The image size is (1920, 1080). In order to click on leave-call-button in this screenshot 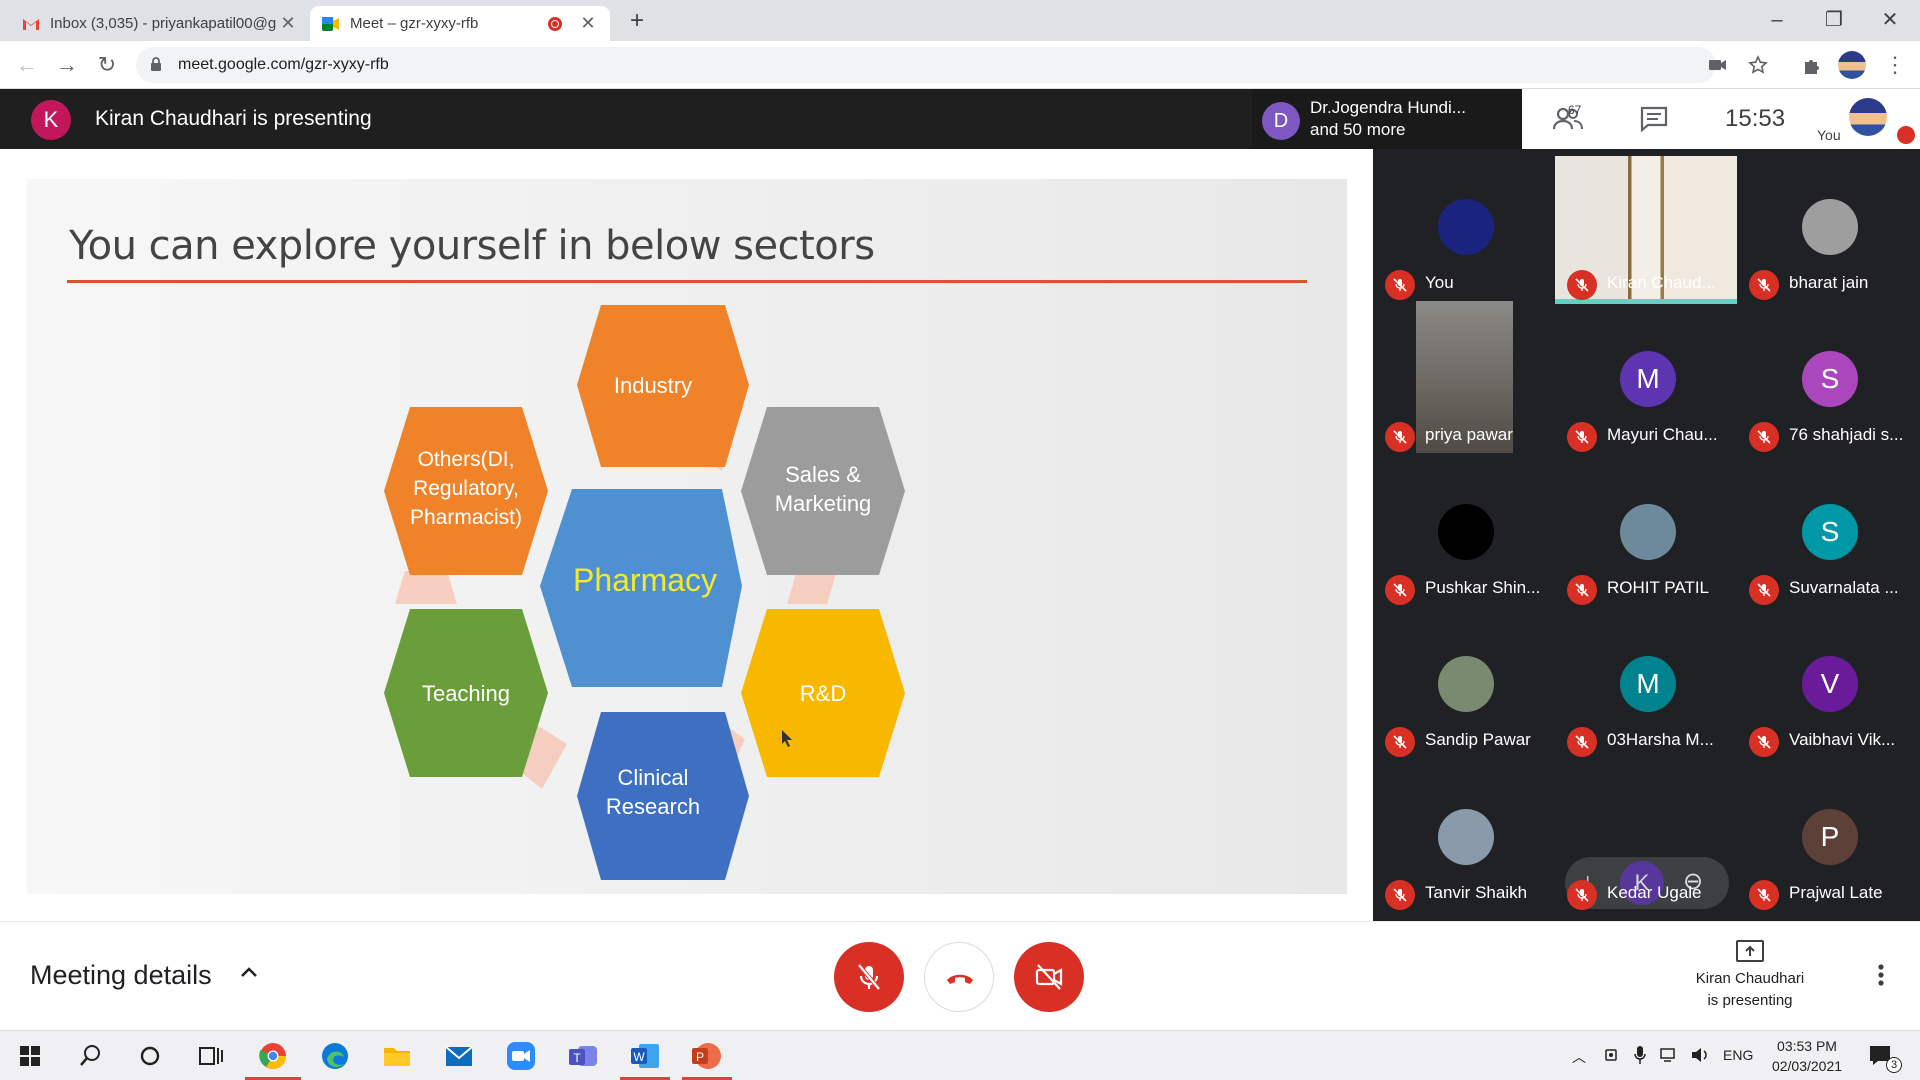, I will do `click(959, 977)`.